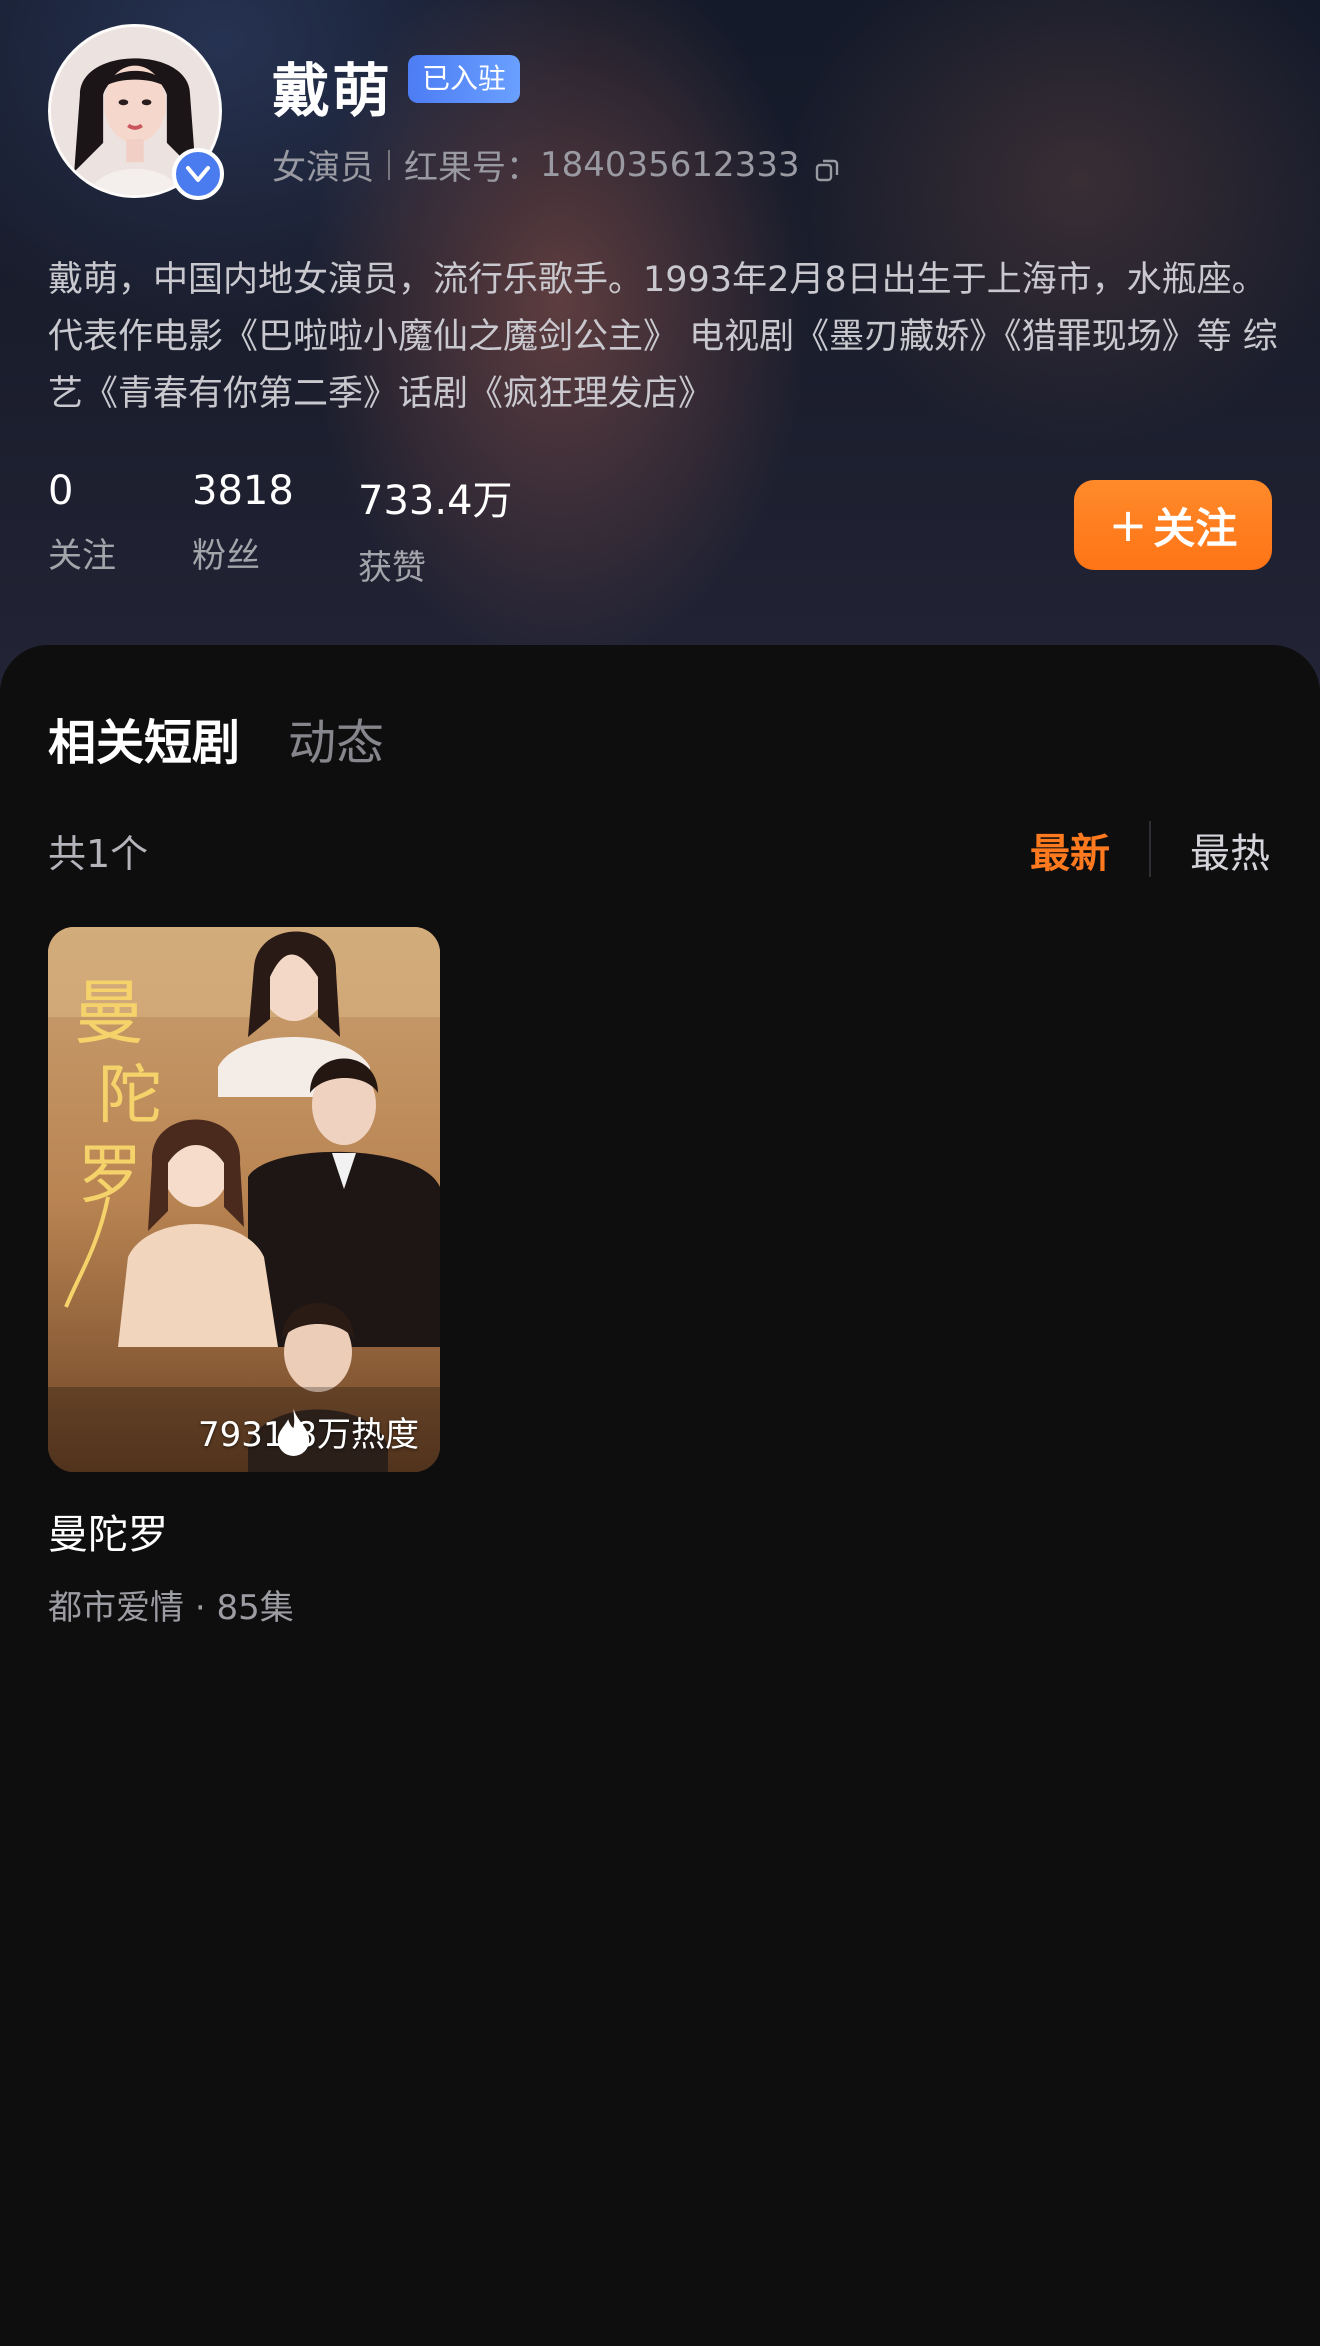 Image resolution: width=1320 pixels, height=2346 pixels. What do you see at coordinates (389, 164) in the screenshot?
I see `divider` at bounding box center [389, 164].